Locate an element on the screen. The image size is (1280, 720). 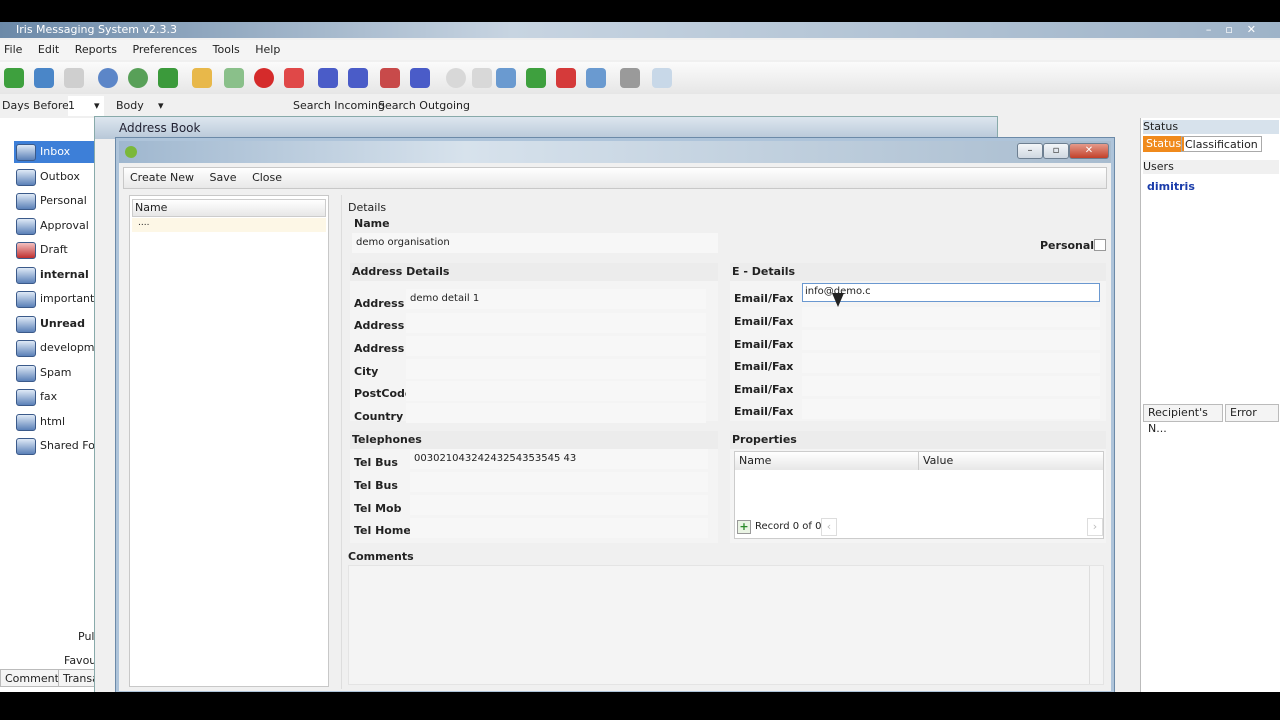
nav-item-important: important is located at coordinates (55, 299).